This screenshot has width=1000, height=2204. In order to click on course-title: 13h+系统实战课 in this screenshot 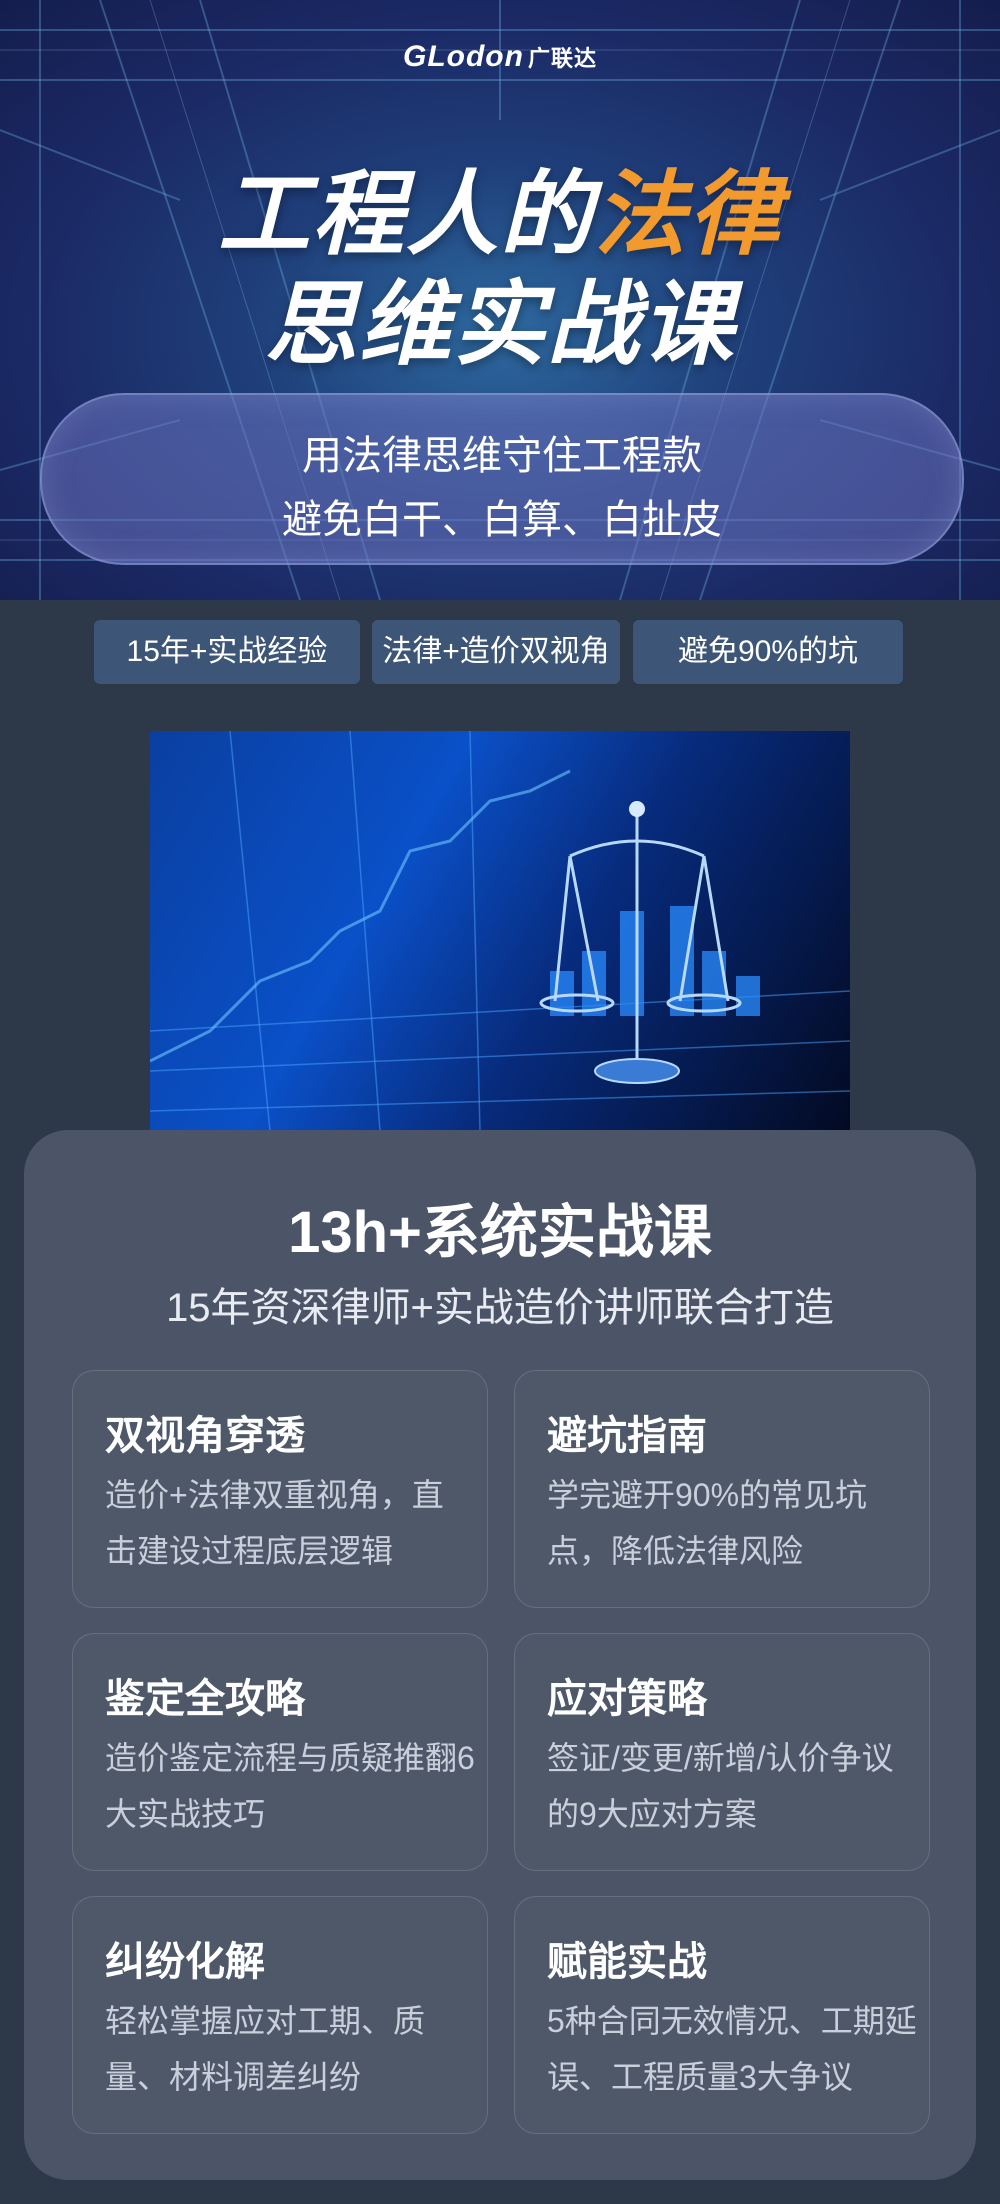, I will do `click(500, 1232)`.